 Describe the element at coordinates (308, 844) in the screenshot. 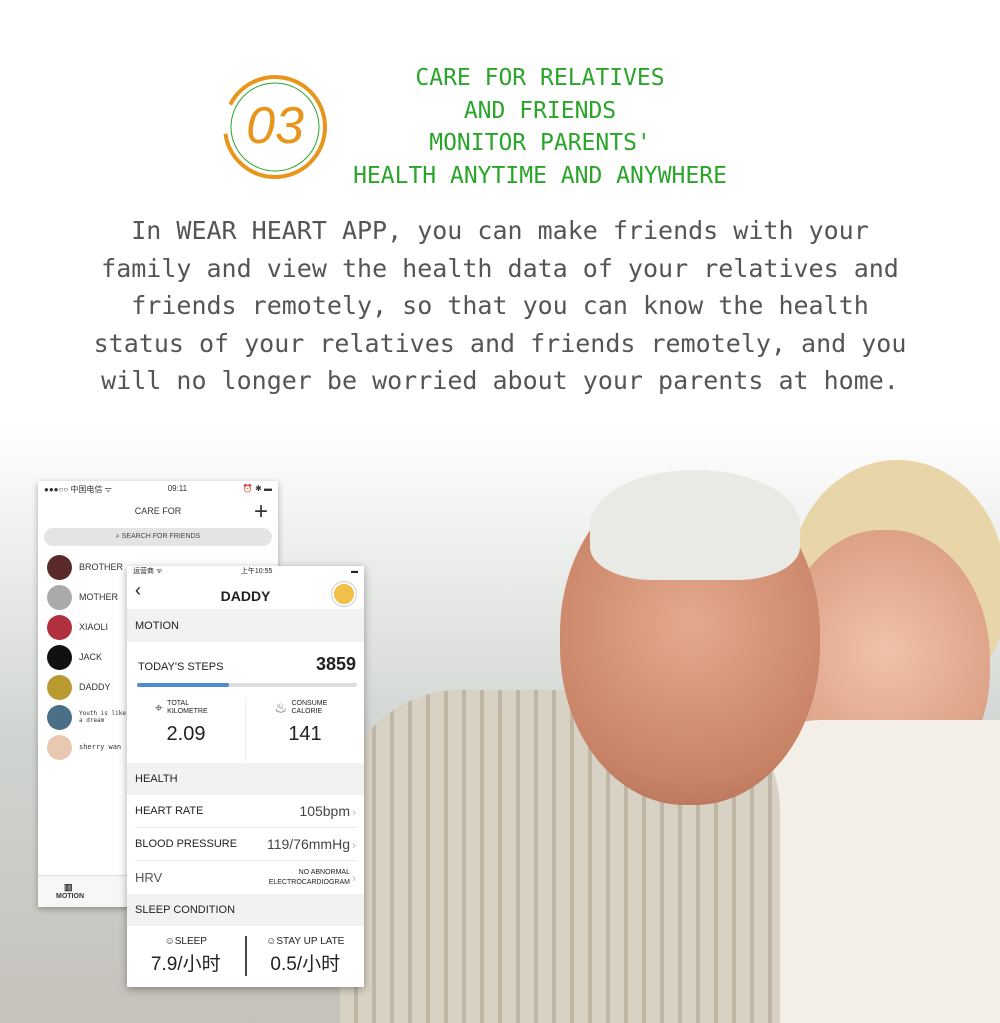

I see `row-value: 119/76mmHg` at that location.